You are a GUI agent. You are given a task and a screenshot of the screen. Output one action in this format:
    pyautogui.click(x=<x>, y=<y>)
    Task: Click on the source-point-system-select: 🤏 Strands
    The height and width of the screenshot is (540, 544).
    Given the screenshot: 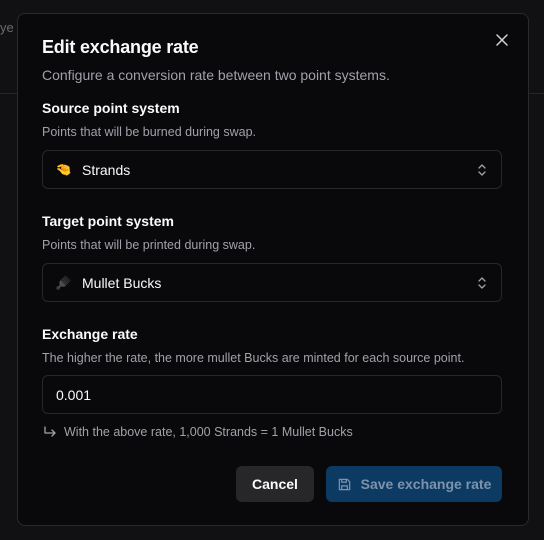 What is the action you would take?
    pyautogui.click(x=272, y=169)
    